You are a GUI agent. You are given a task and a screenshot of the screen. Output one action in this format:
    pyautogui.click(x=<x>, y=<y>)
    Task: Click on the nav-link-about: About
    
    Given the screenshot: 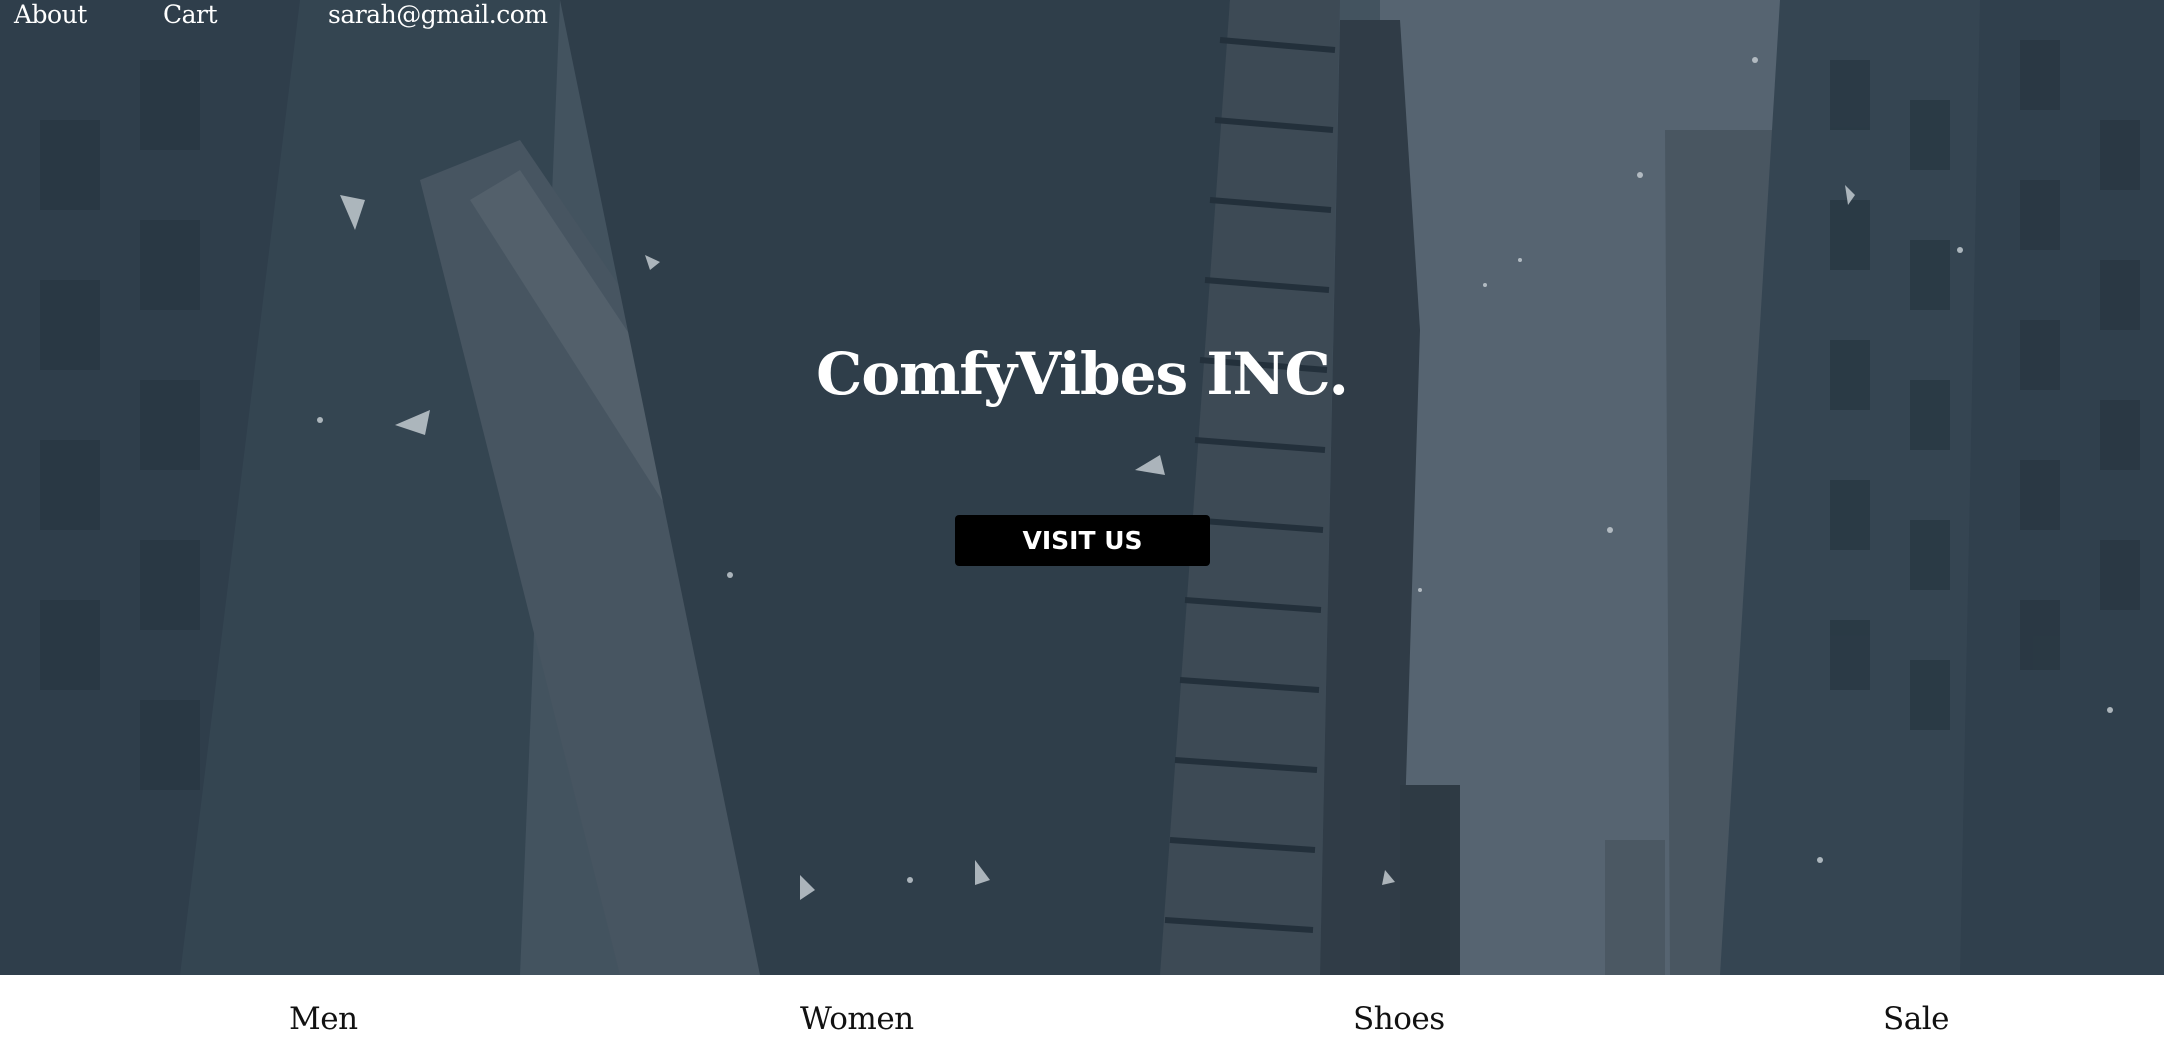 What is the action you would take?
    pyautogui.click(x=50, y=14)
    